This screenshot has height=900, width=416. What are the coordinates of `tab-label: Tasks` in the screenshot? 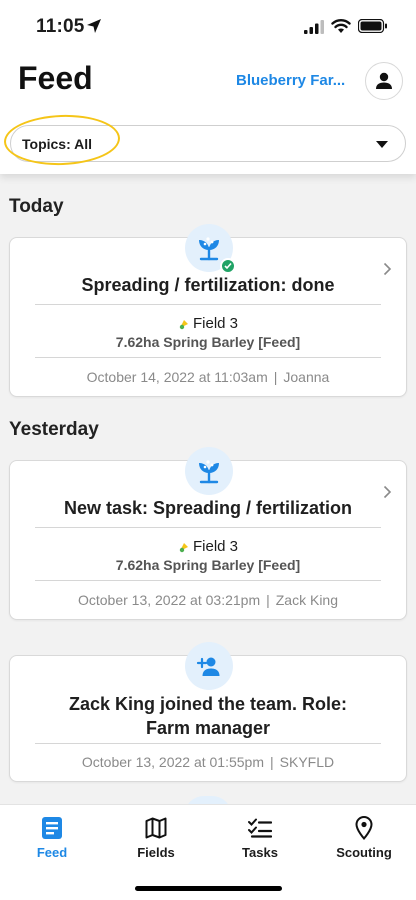 It's located at (260, 852).